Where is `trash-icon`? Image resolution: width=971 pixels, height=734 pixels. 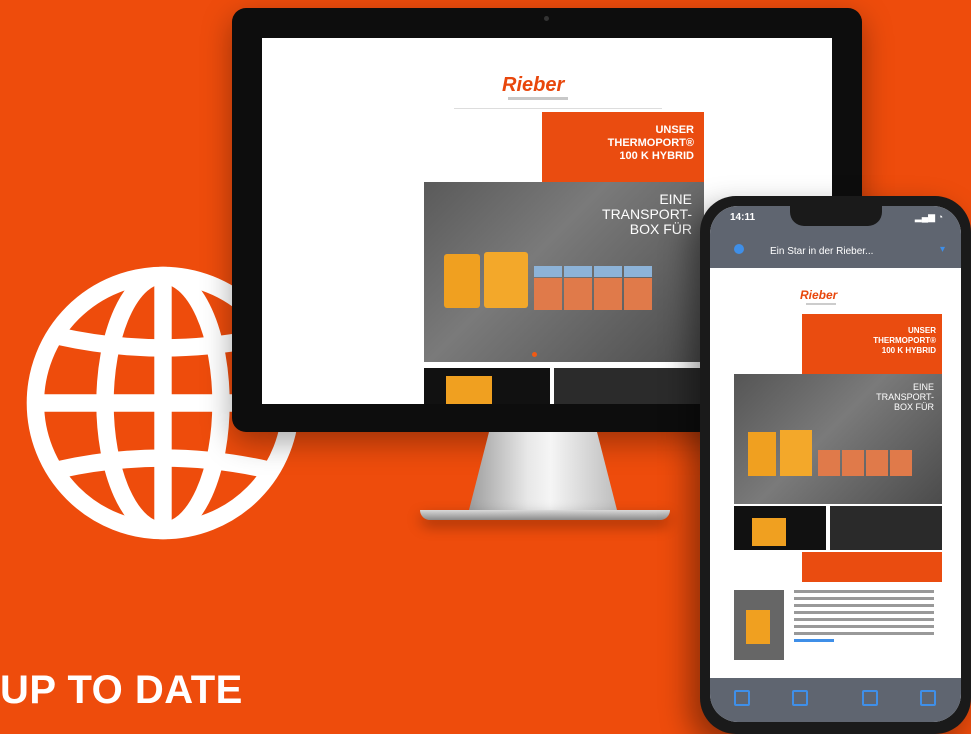
trash-icon is located at coordinates (742, 698).